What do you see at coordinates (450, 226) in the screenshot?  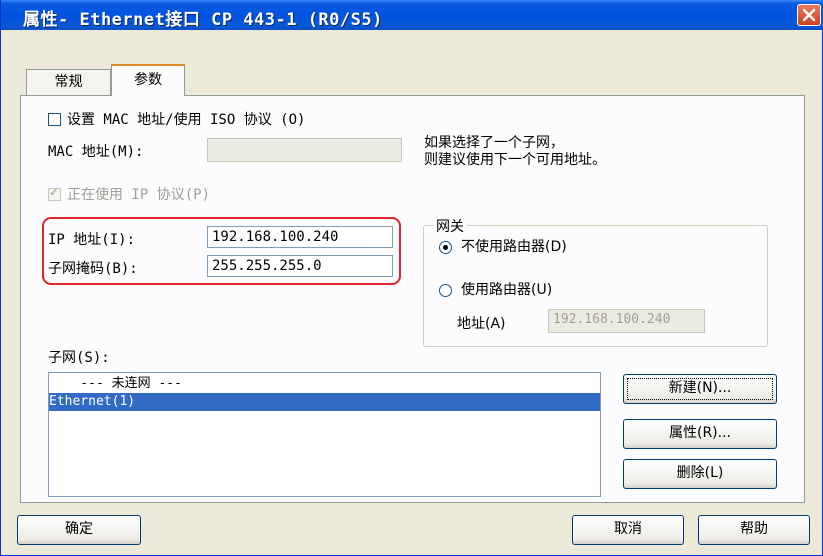 I see `gateway-group-title: 网关` at bounding box center [450, 226].